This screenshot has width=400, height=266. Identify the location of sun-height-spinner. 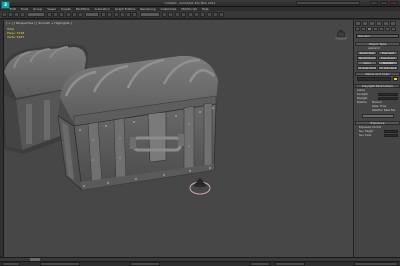
(391, 131).